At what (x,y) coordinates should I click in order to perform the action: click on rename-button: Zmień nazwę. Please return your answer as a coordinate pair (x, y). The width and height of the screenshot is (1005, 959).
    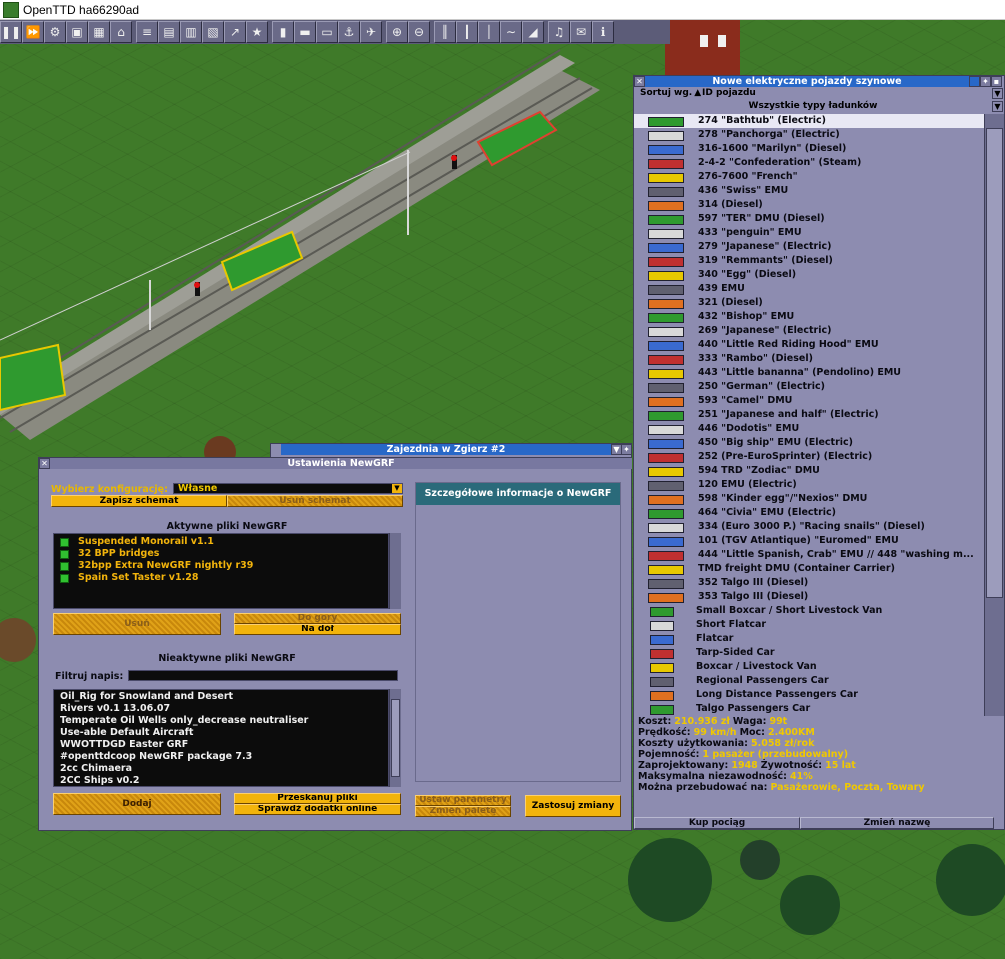
    Looking at the image, I should click on (897, 823).